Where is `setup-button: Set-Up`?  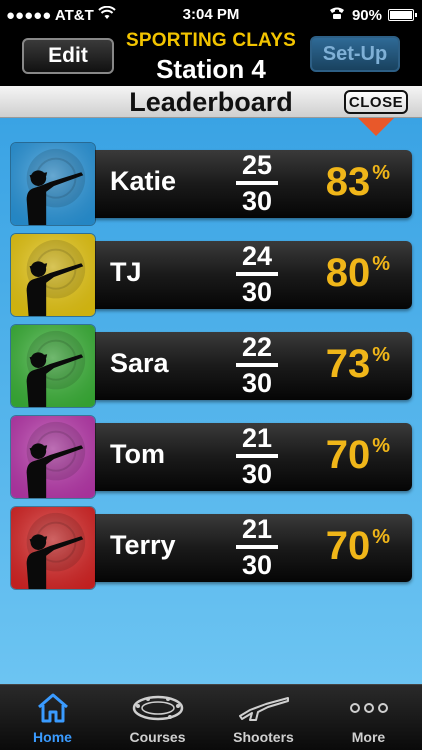
setup-button: Set-Up is located at coordinates (355, 54).